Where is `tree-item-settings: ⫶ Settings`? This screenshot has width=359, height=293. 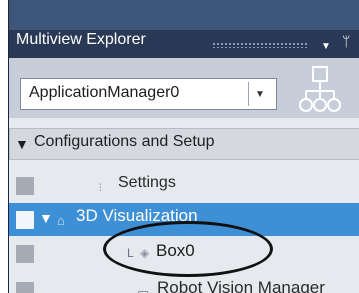
tree-item-settings: ⫶ Settings is located at coordinates (184, 186).